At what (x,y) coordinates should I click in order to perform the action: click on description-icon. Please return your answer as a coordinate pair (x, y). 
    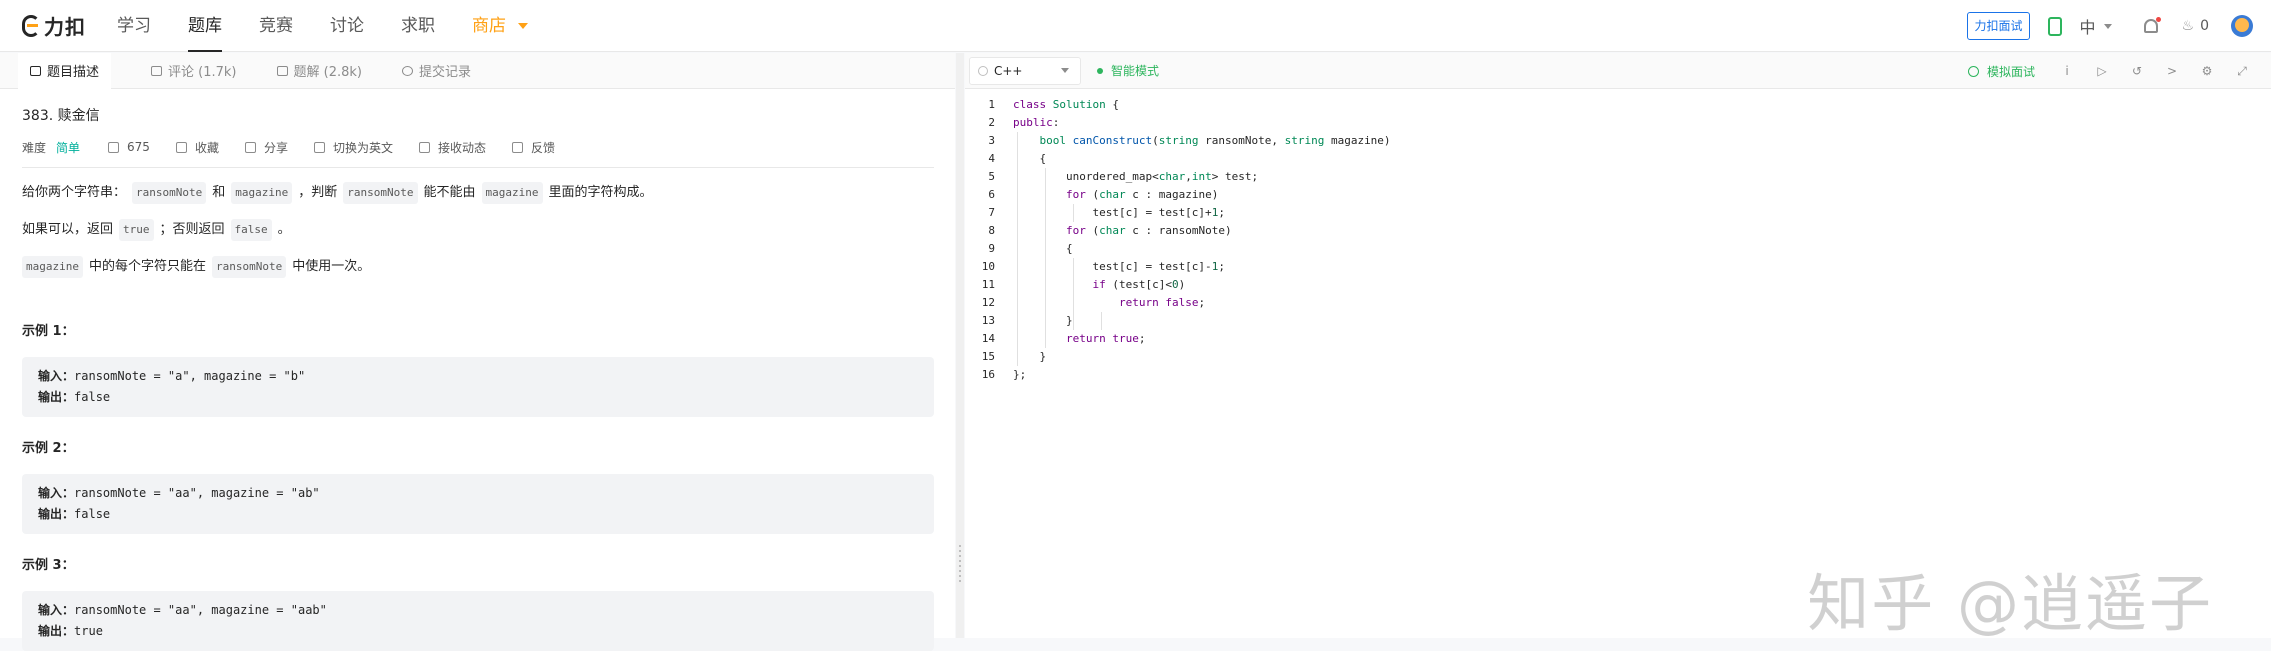
    Looking at the image, I should click on (35, 70).